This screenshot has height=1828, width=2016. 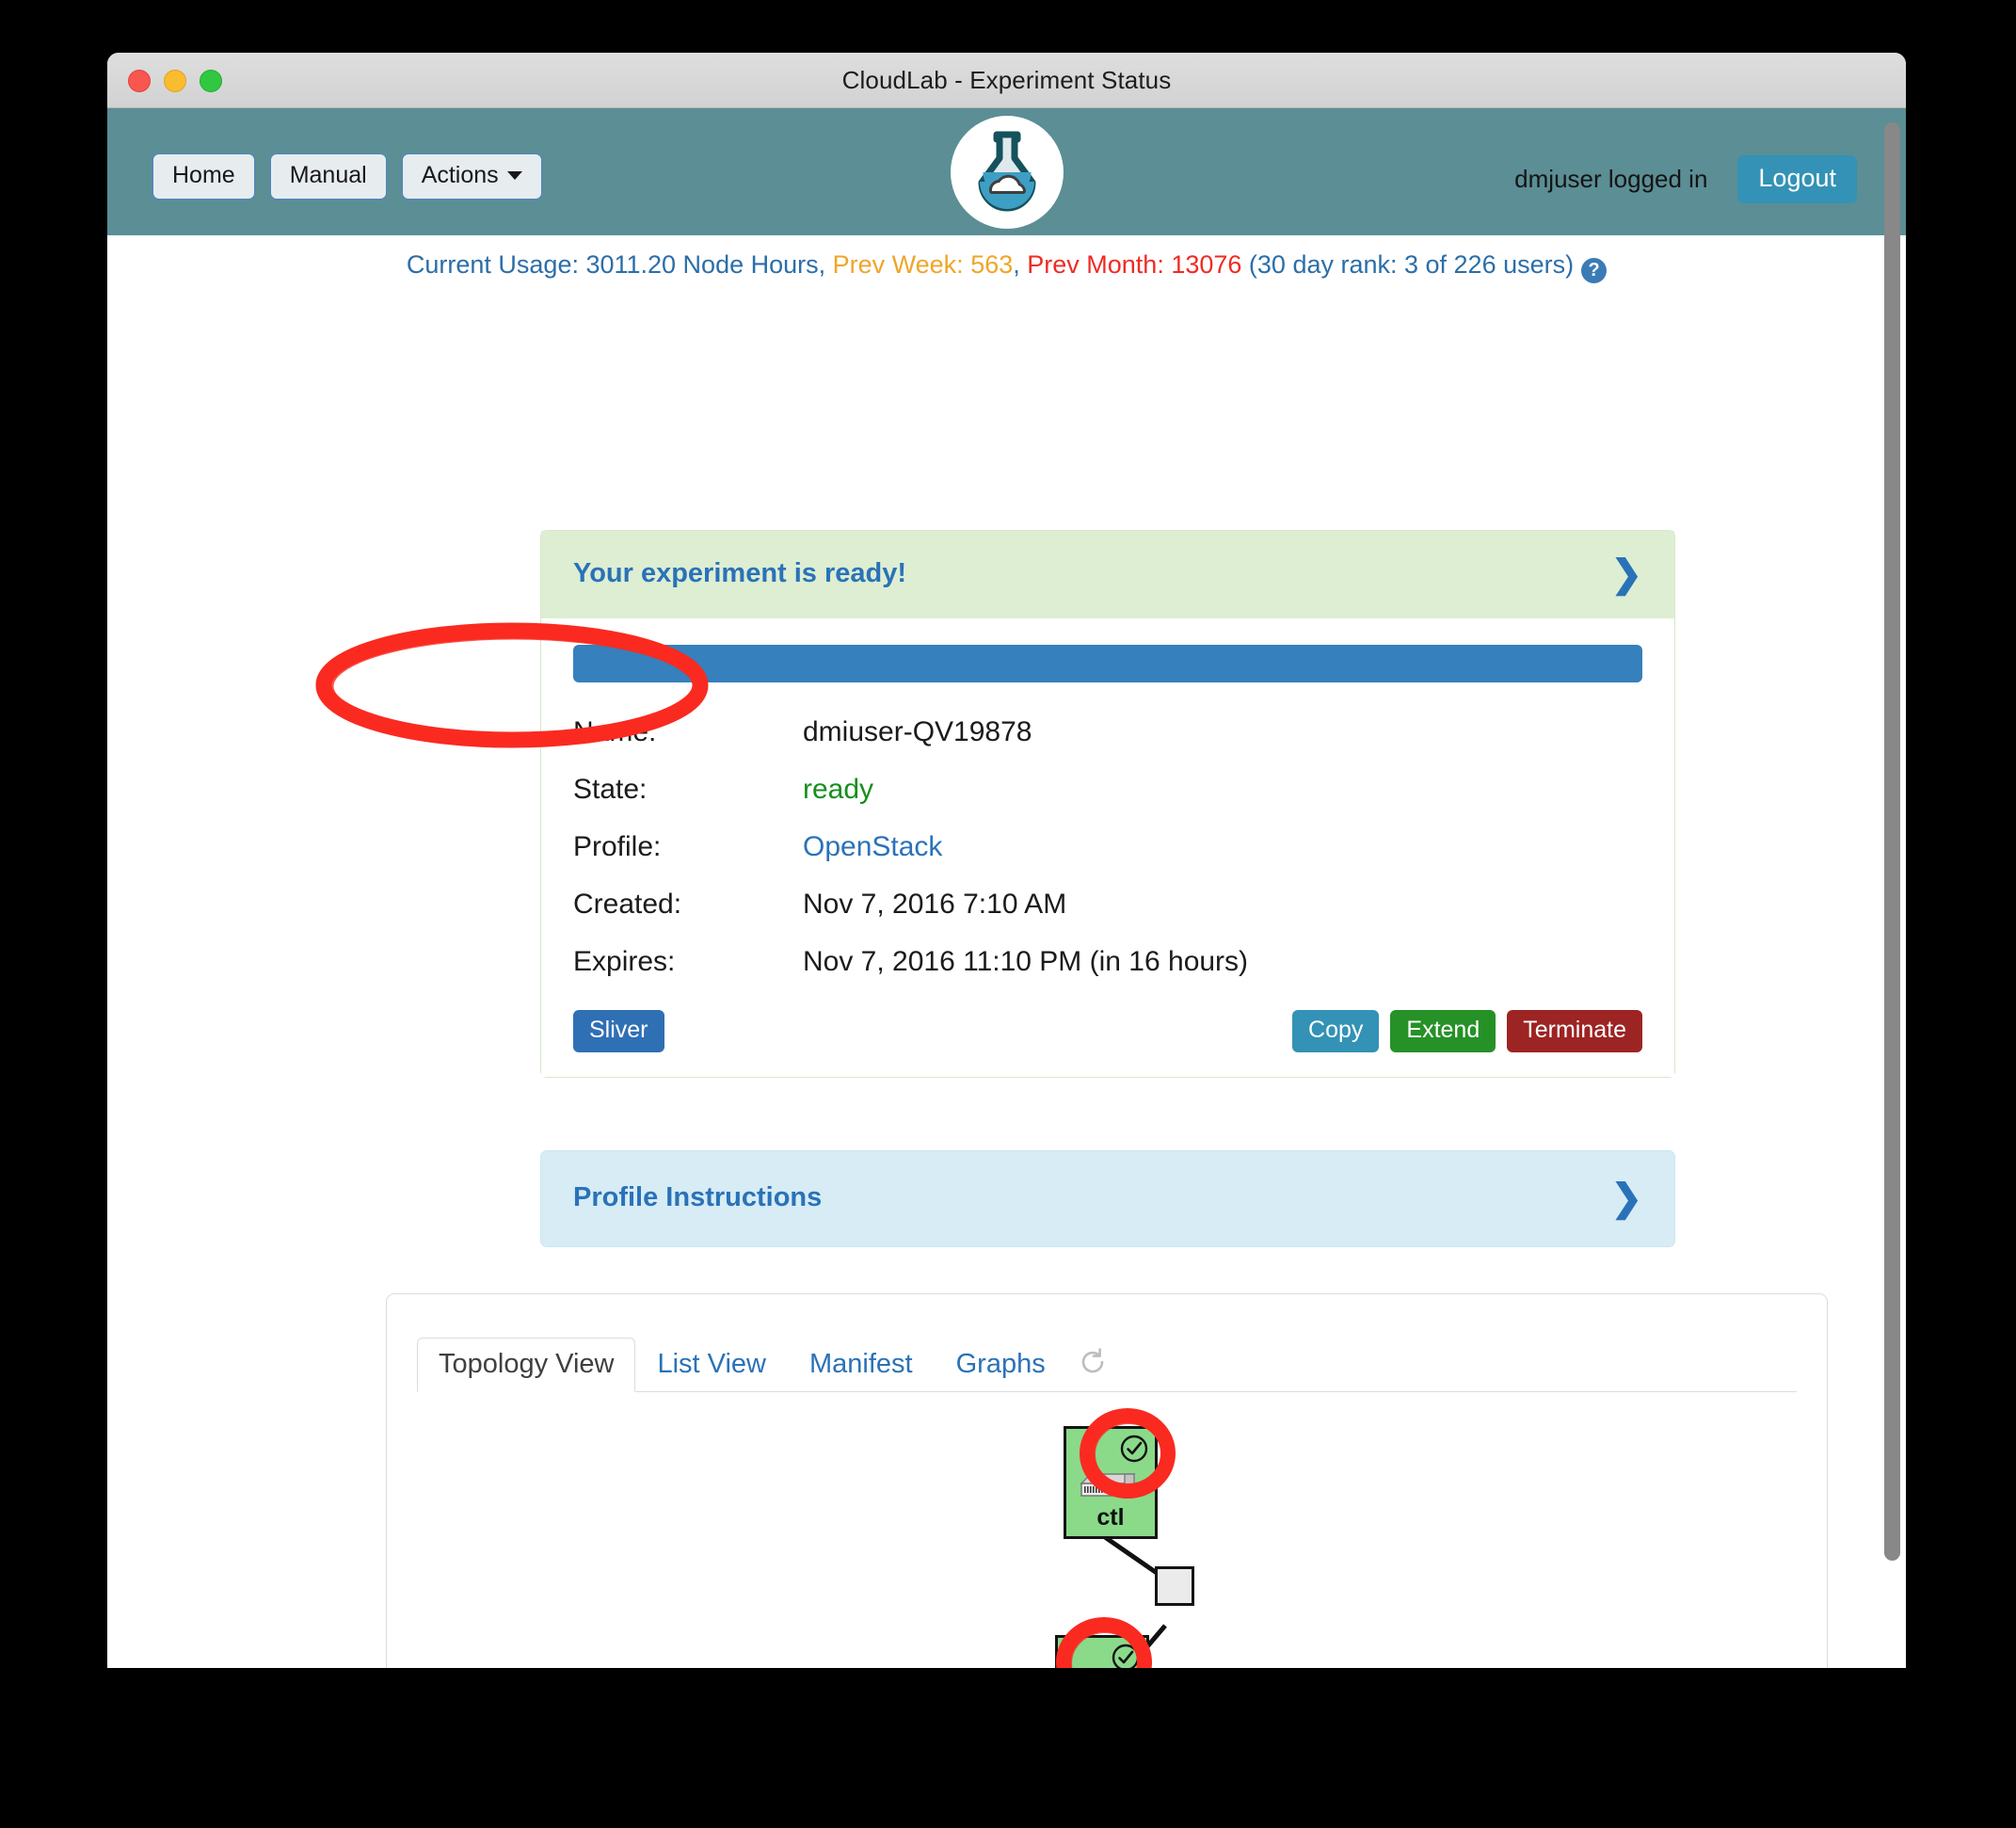 What do you see at coordinates (619, 264) in the screenshot?
I see `usage-current-label: Current Usage: 3011.20 Node Hours,` at bounding box center [619, 264].